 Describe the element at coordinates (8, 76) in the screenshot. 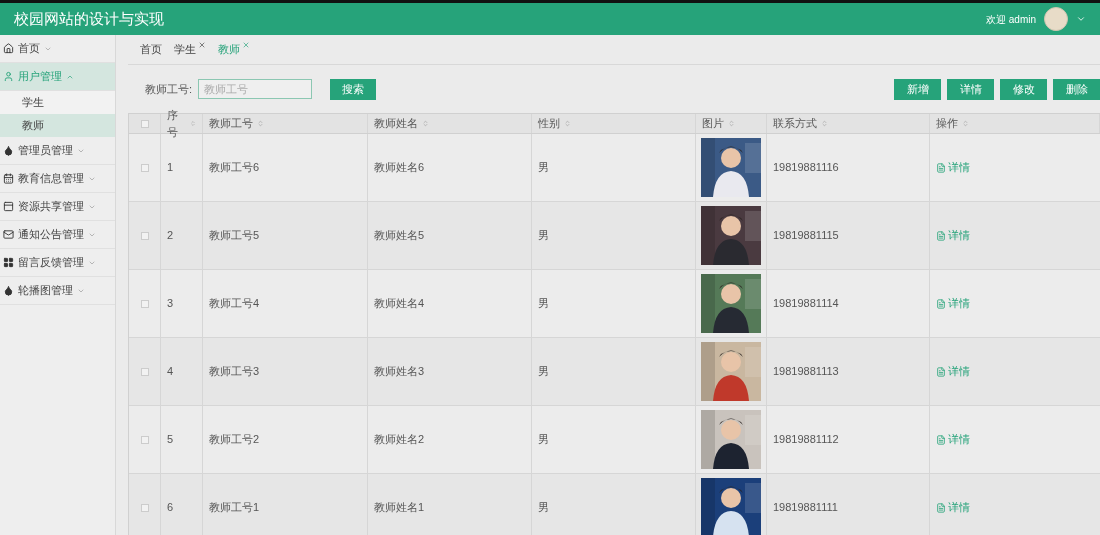

I see `user-icon` at that location.